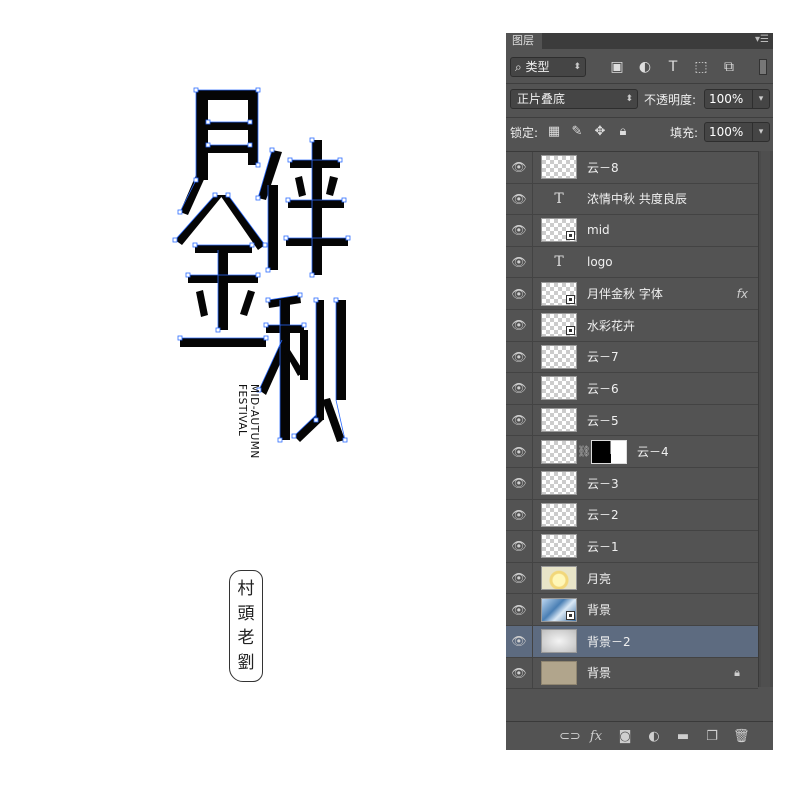  I want to click on panel-menu-icon: ▾☰, so click(762, 40).